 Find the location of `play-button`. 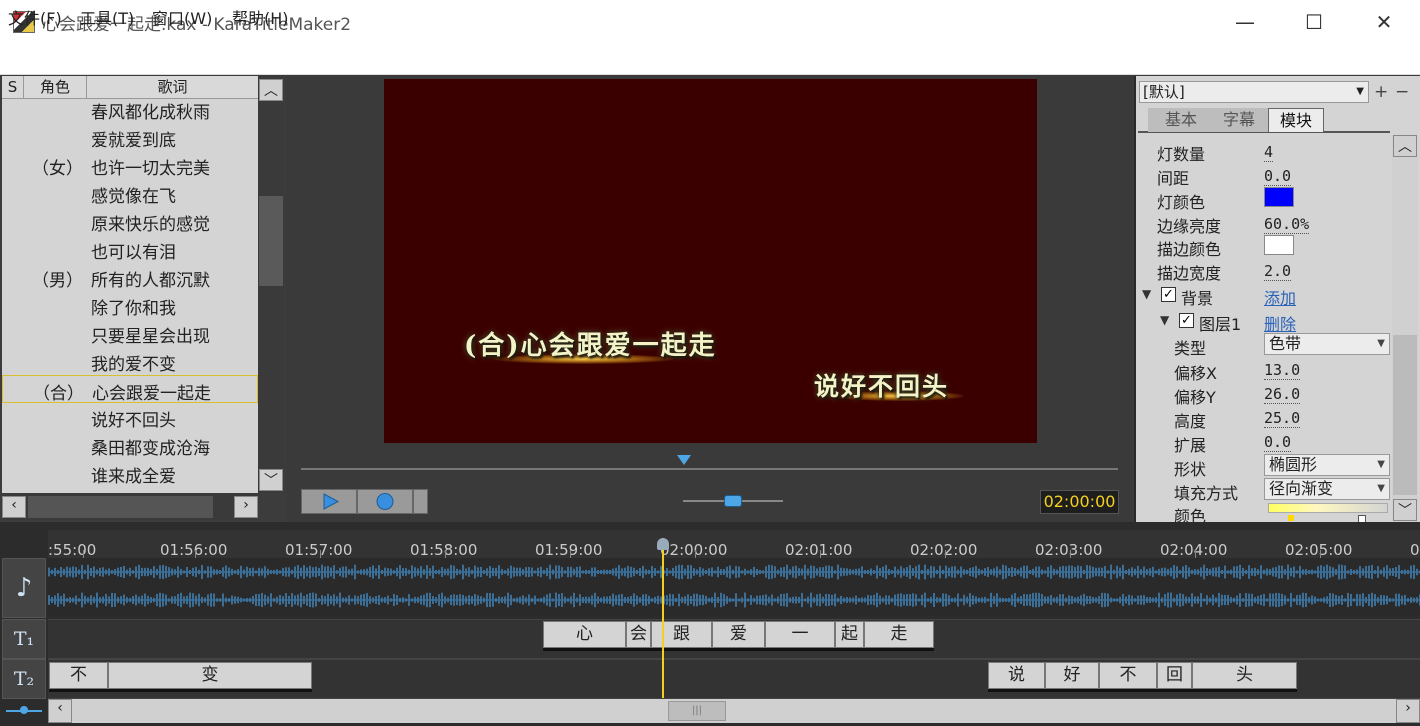

play-button is located at coordinates (329, 501).